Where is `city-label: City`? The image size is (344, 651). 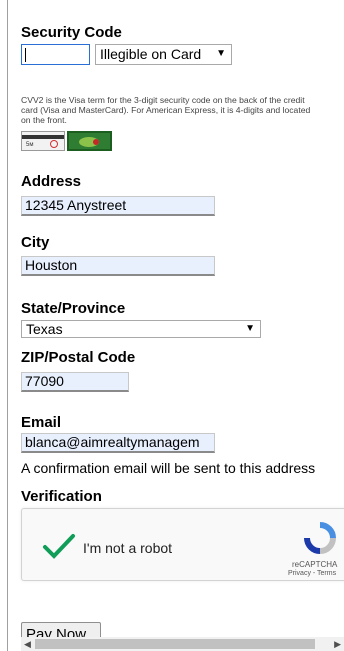
city-label: City is located at coordinates (35, 242).